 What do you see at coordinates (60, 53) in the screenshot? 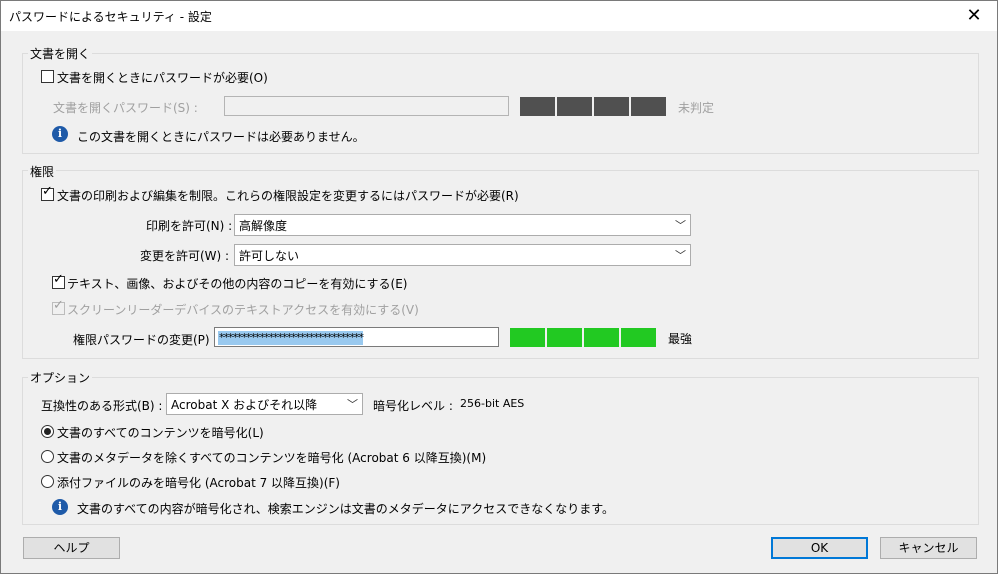
I see `open-document-group-title: 文書を開く` at bounding box center [60, 53].